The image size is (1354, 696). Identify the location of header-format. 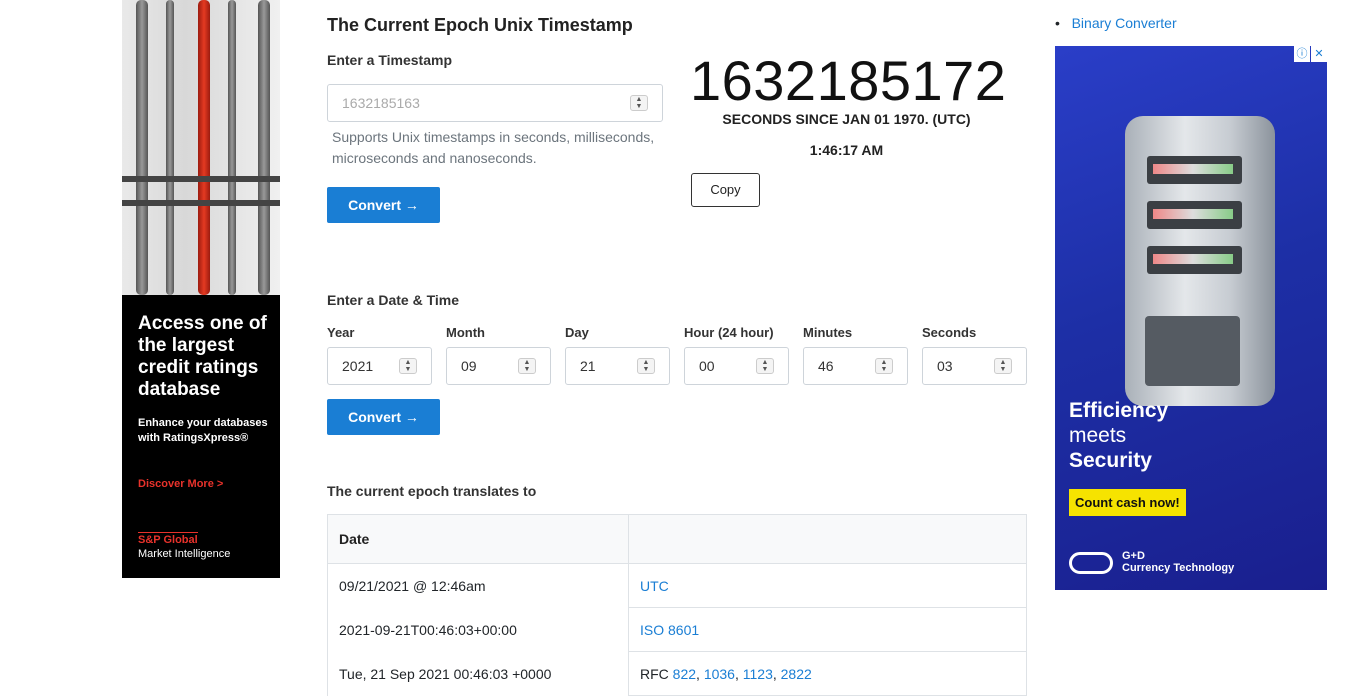
(827, 539).